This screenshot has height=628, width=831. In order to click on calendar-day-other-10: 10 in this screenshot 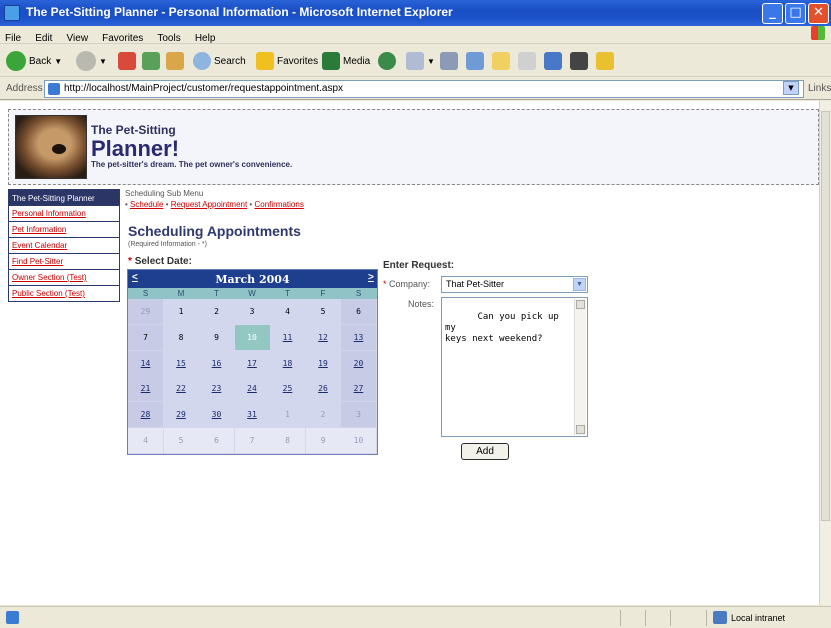, I will do `click(358, 440)`.